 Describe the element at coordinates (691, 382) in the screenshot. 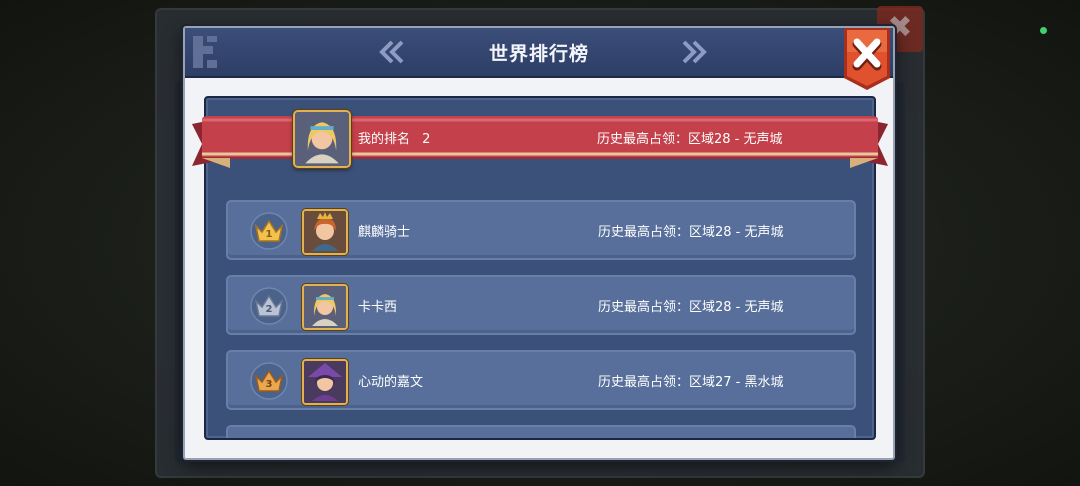

I see `history-occupation: 历史最高占领：区域27 - 黑水城` at that location.